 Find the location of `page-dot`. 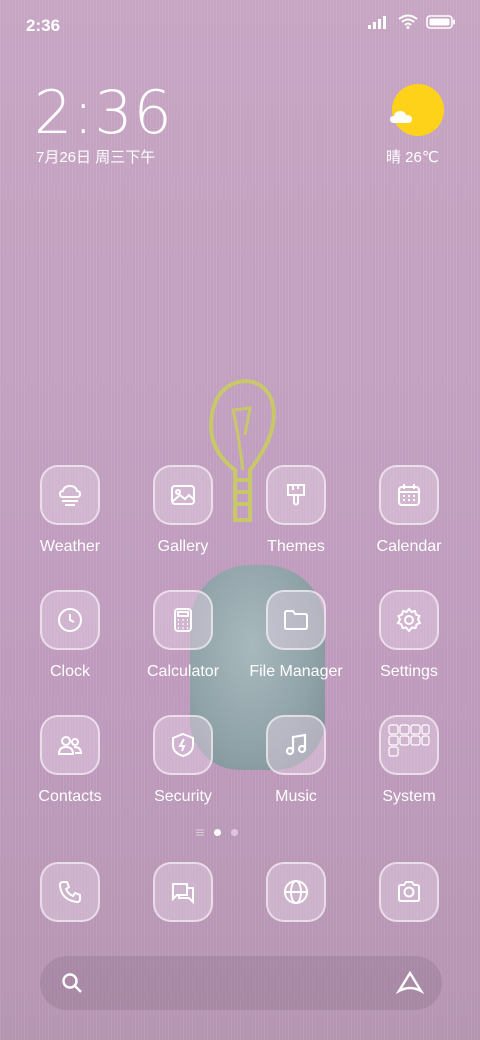

page-dot is located at coordinates (234, 832).